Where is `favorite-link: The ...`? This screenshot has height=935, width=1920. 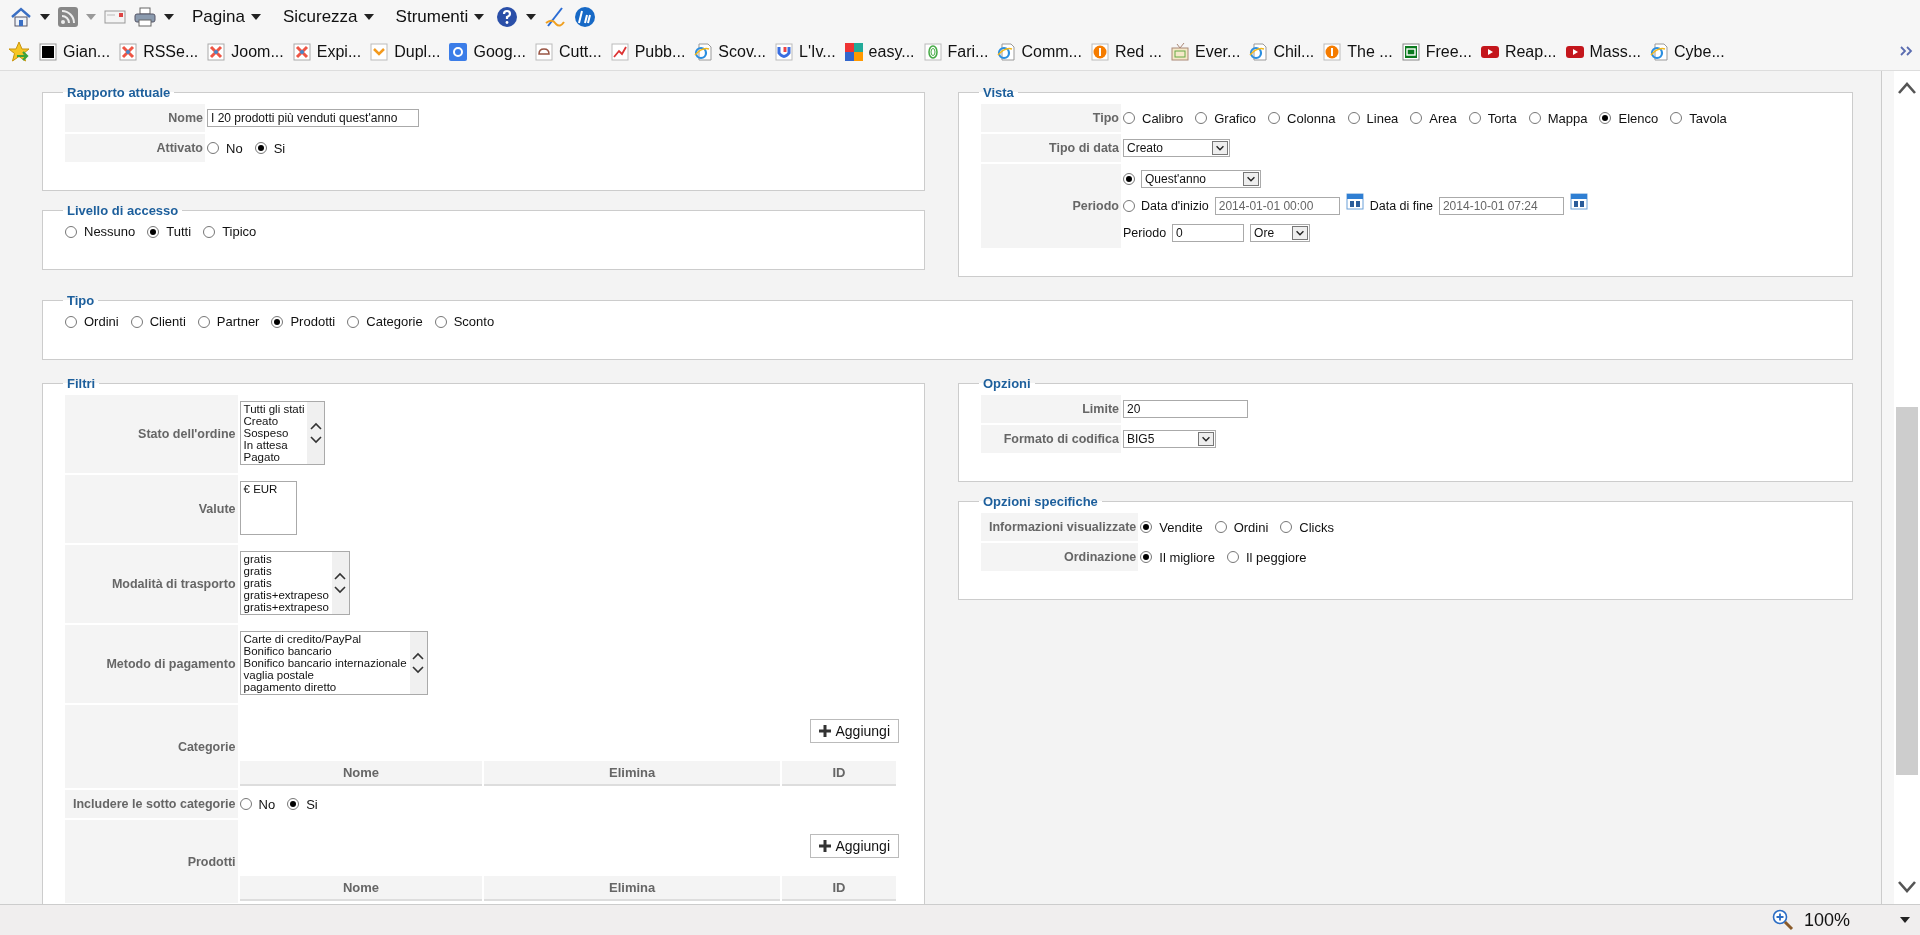
favorite-link: The ... is located at coordinates (1358, 52).